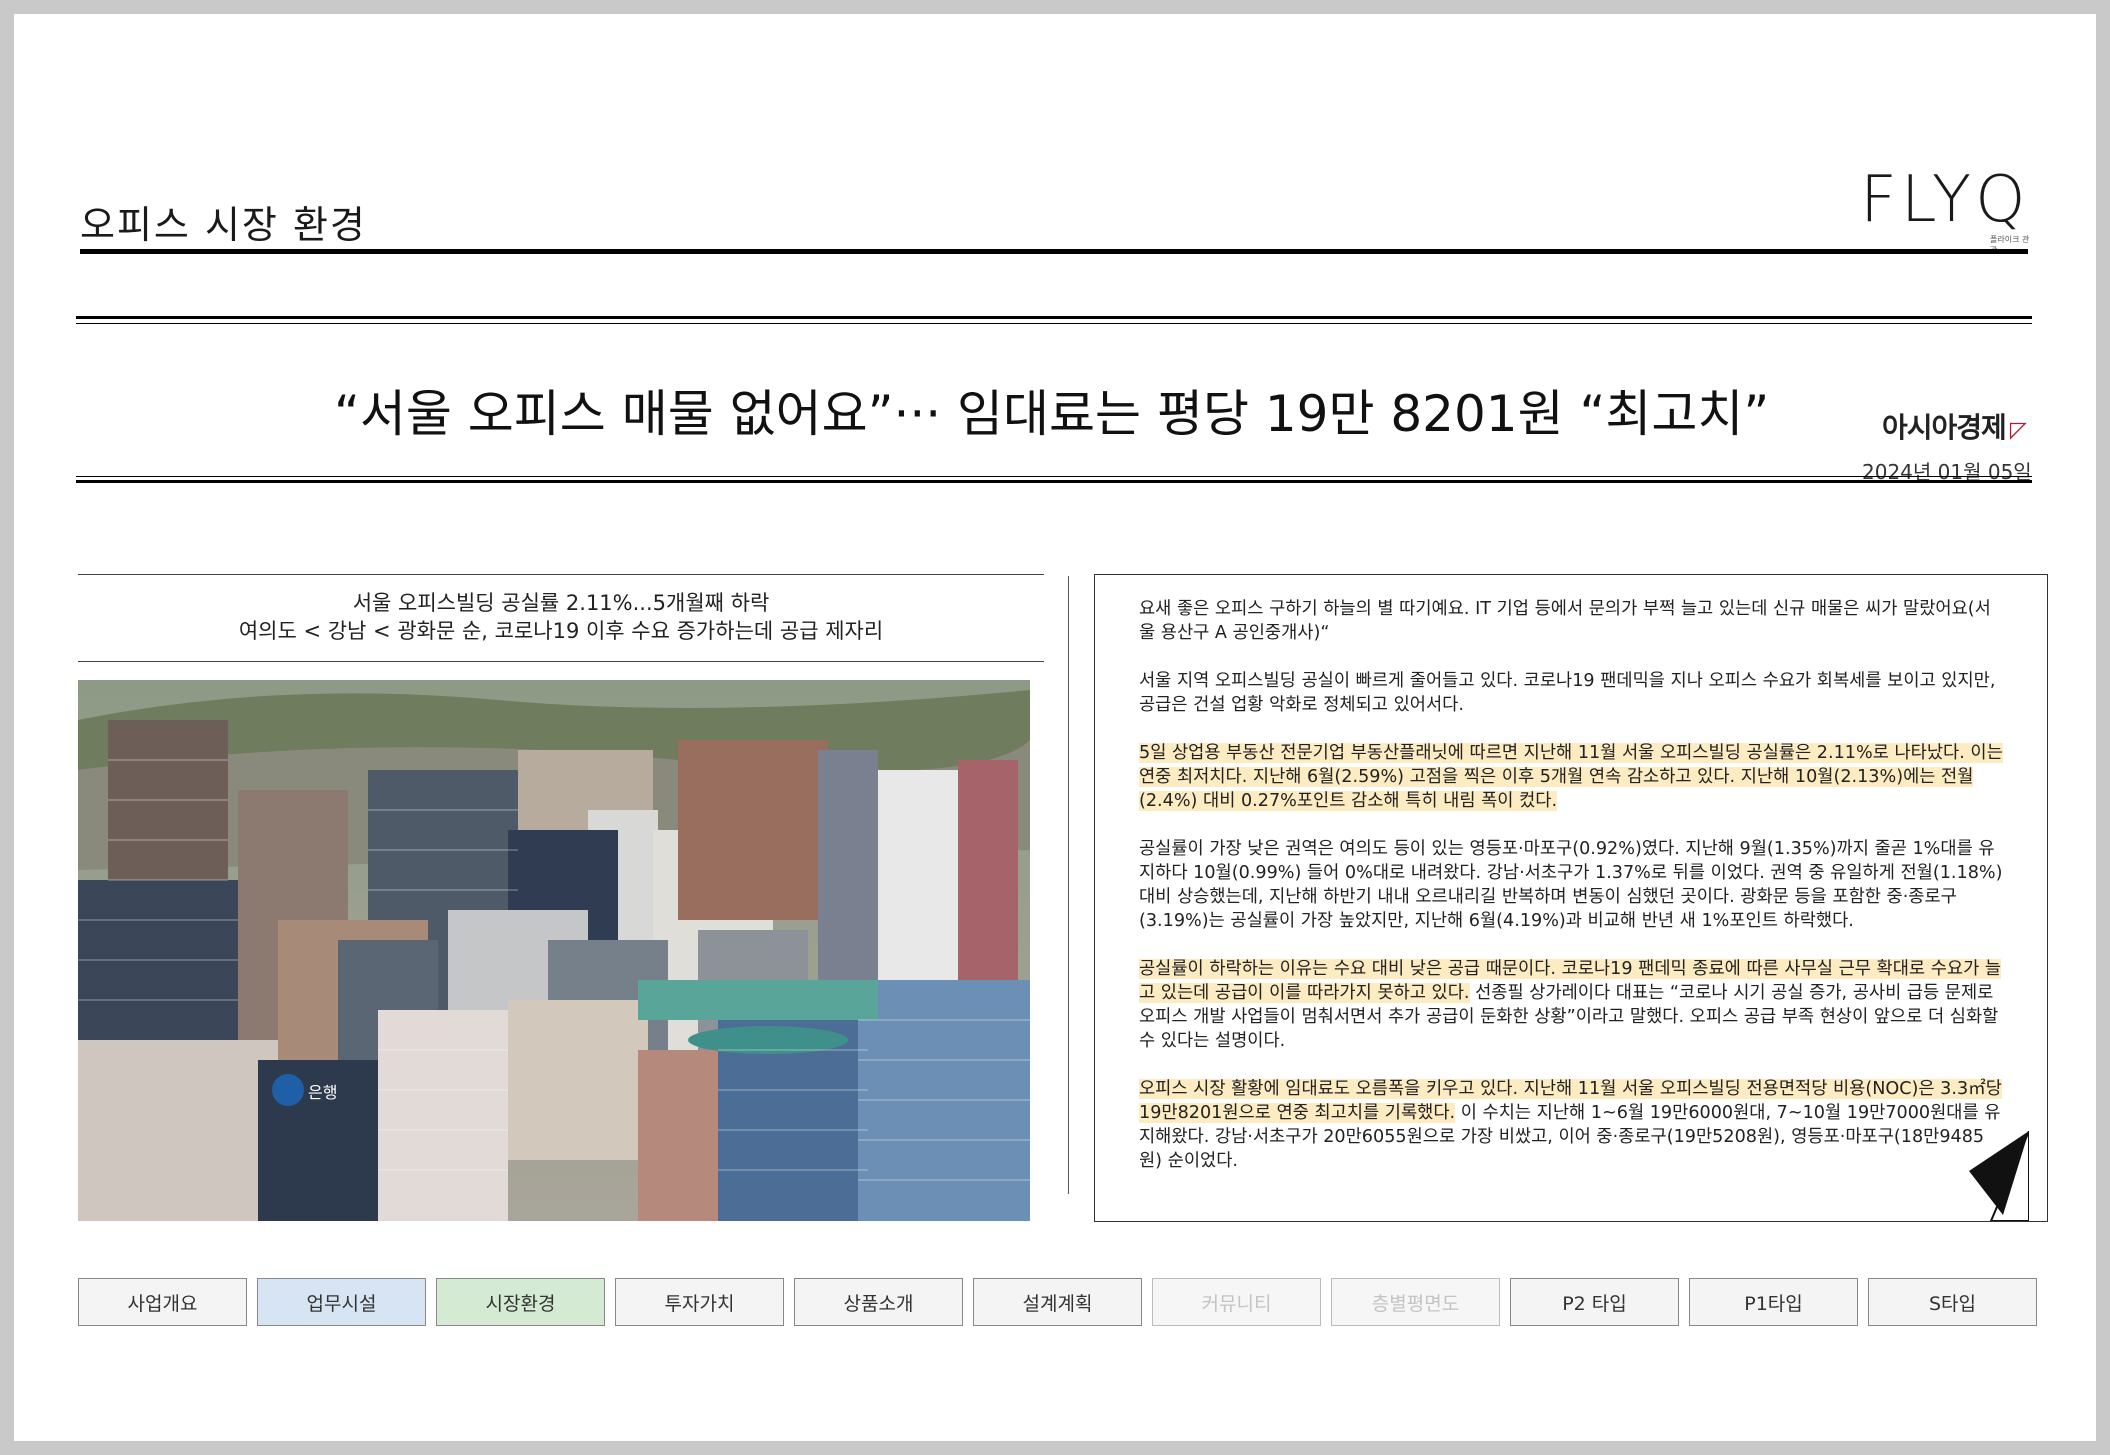 The height and width of the screenshot is (1455, 2110). Describe the element at coordinates (1773, 1302) in the screenshot. I see `nav-button: P1타입` at that location.